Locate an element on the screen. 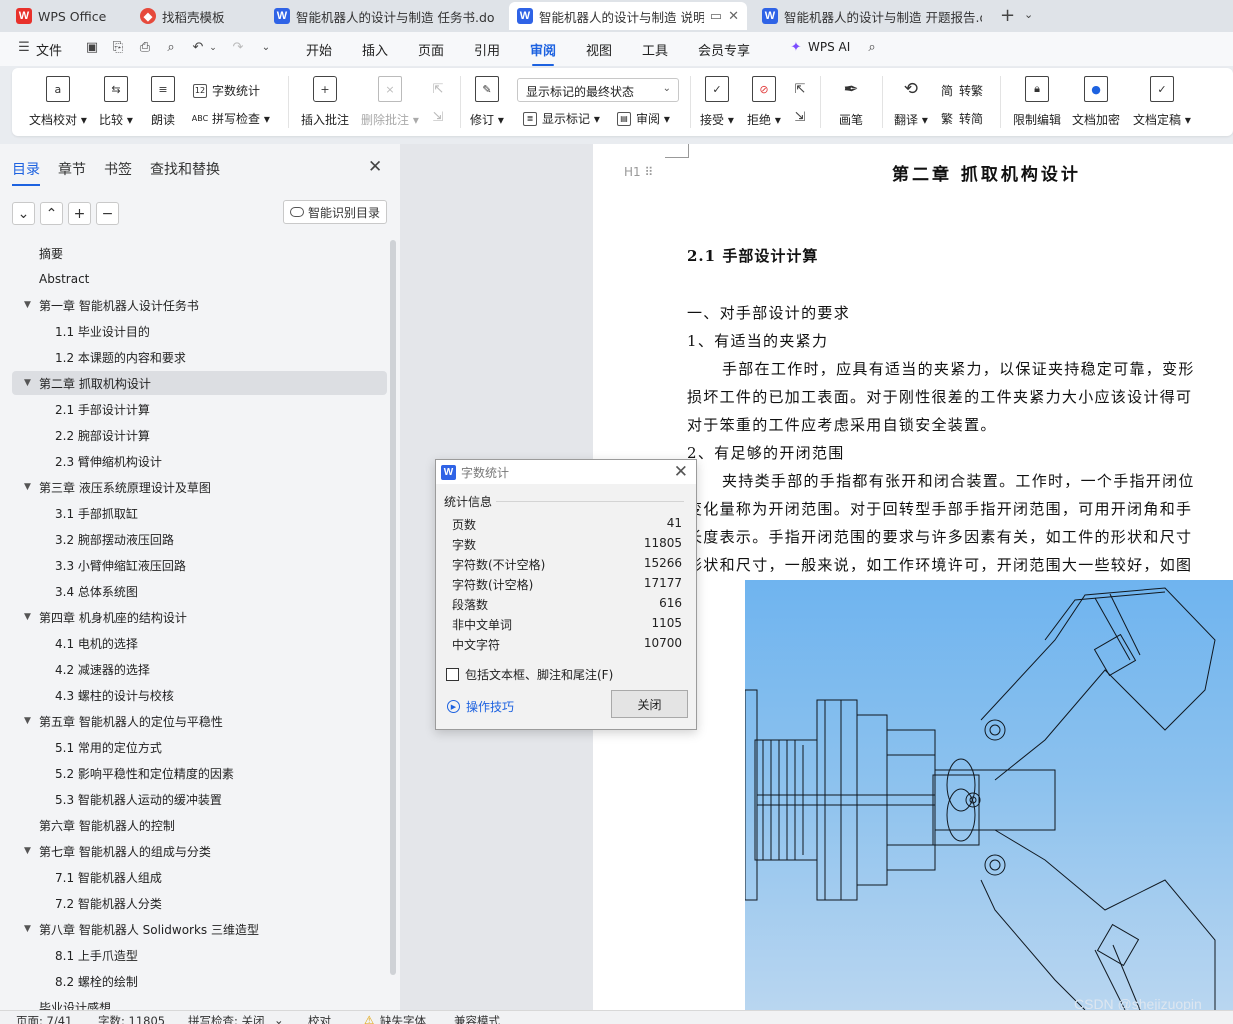  smart-toc-button: 智能识别目录 is located at coordinates (335, 212).